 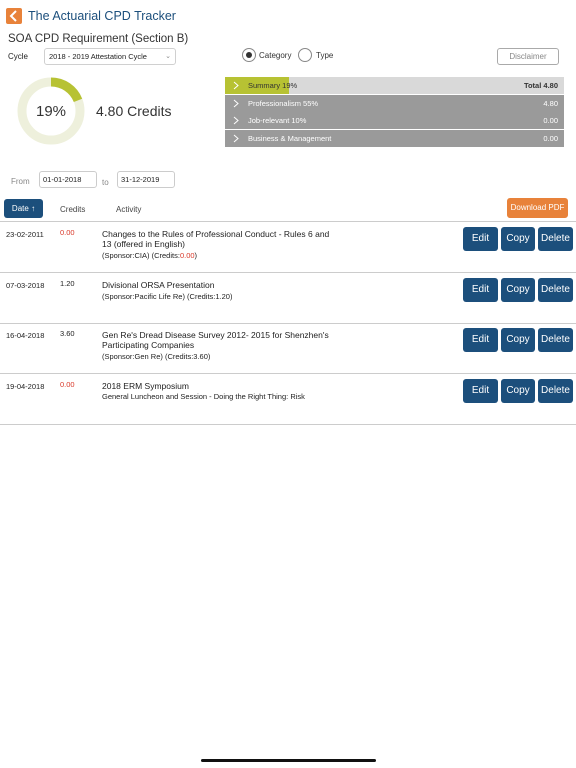 I want to click on business-management-row: Business & Management 0.00, so click(x=394, y=138).